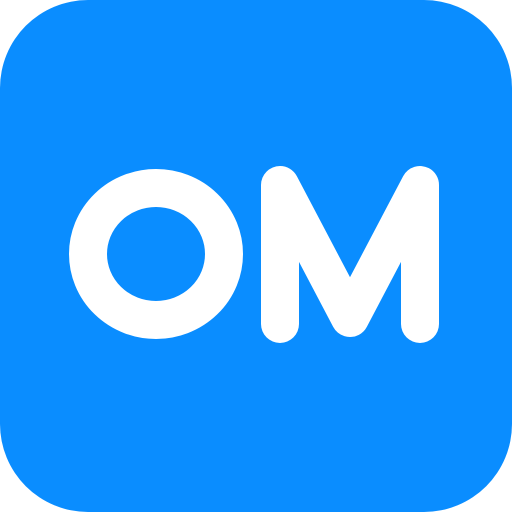 The image size is (512, 512). What do you see at coordinates (156, 254) in the screenshot?
I see `letter-o-glyph` at bounding box center [156, 254].